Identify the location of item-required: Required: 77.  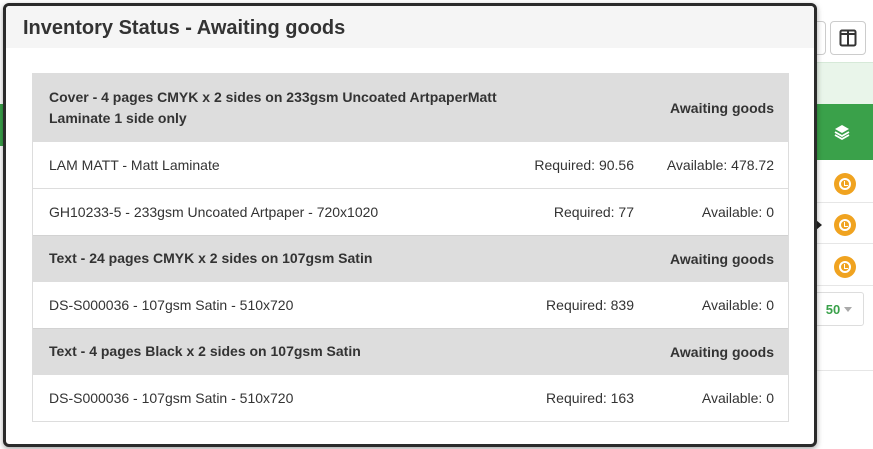
(593, 212).